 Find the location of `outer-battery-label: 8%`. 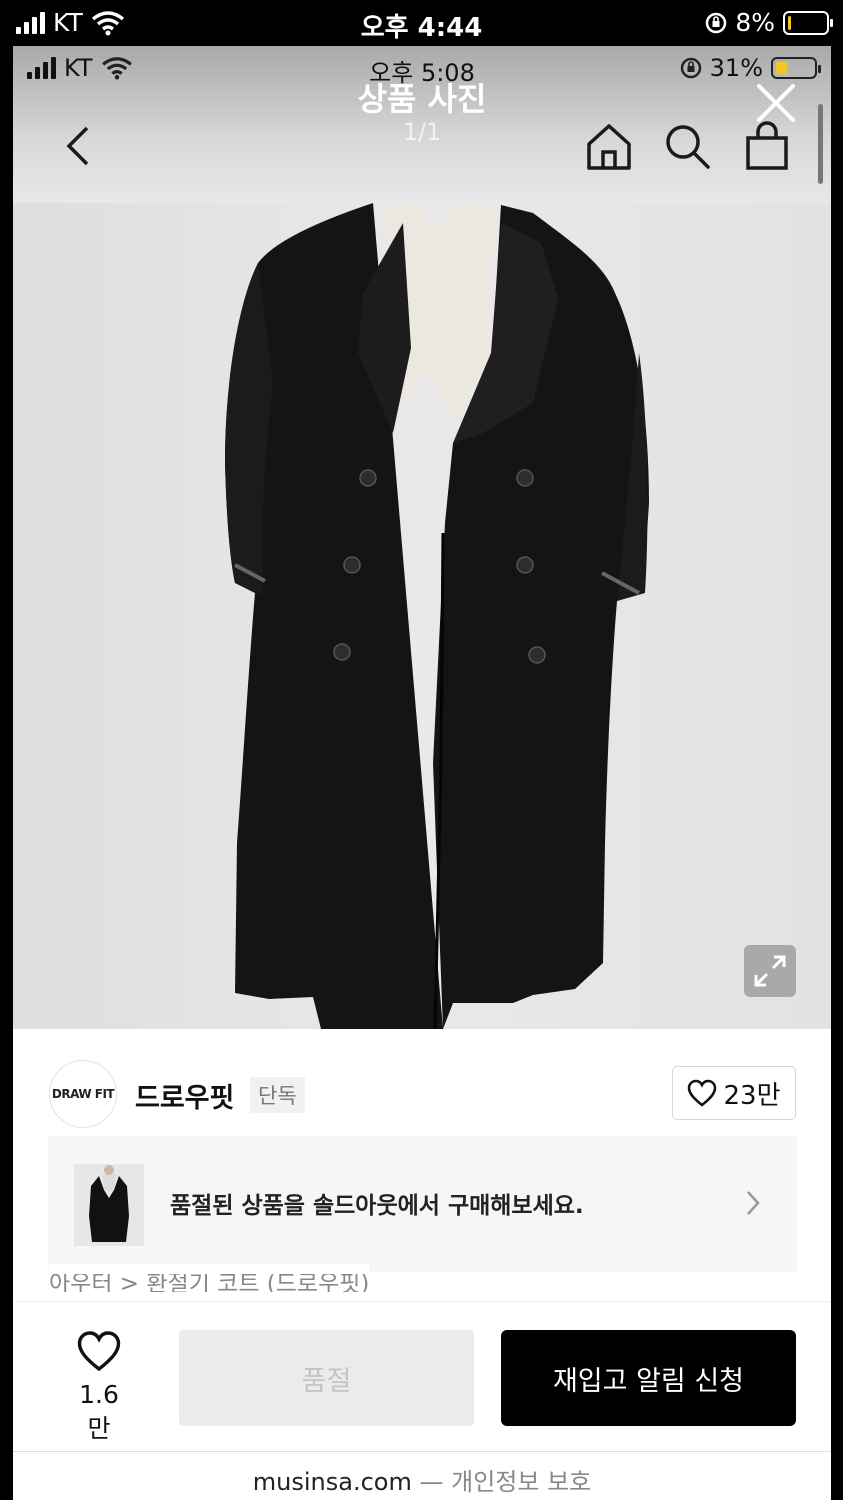

outer-battery-label: 8% is located at coordinates (755, 22).